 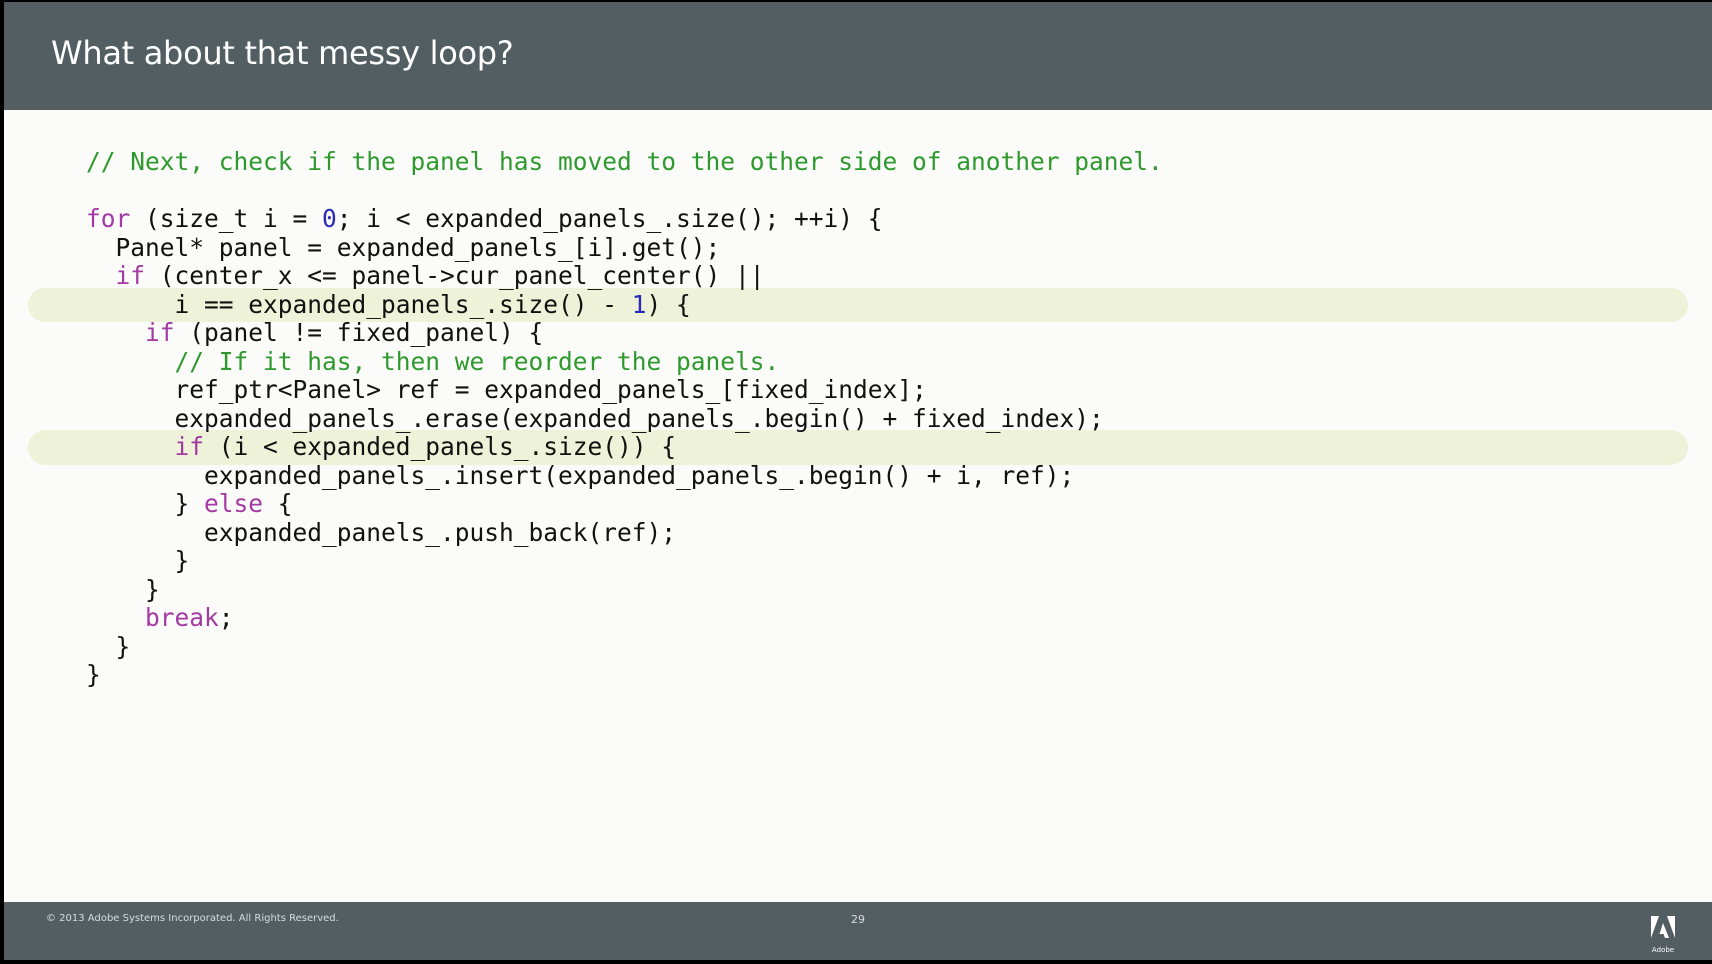 I want to click on logo-label: Adobe, so click(x=1663, y=950).